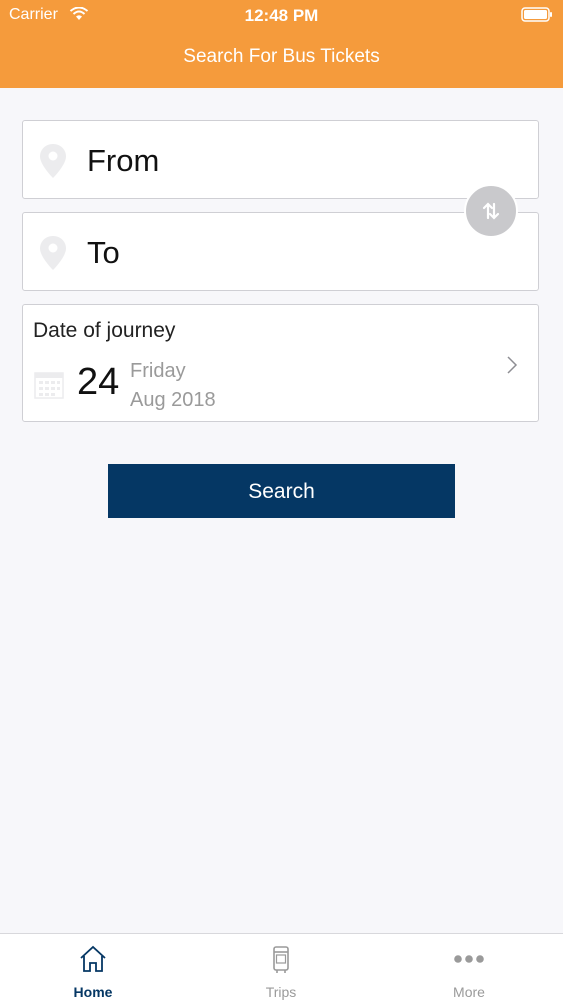 The height and width of the screenshot is (1001, 563). What do you see at coordinates (173, 400) in the screenshot?
I see `journey-month-year: Aug 2018` at bounding box center [173, 400].